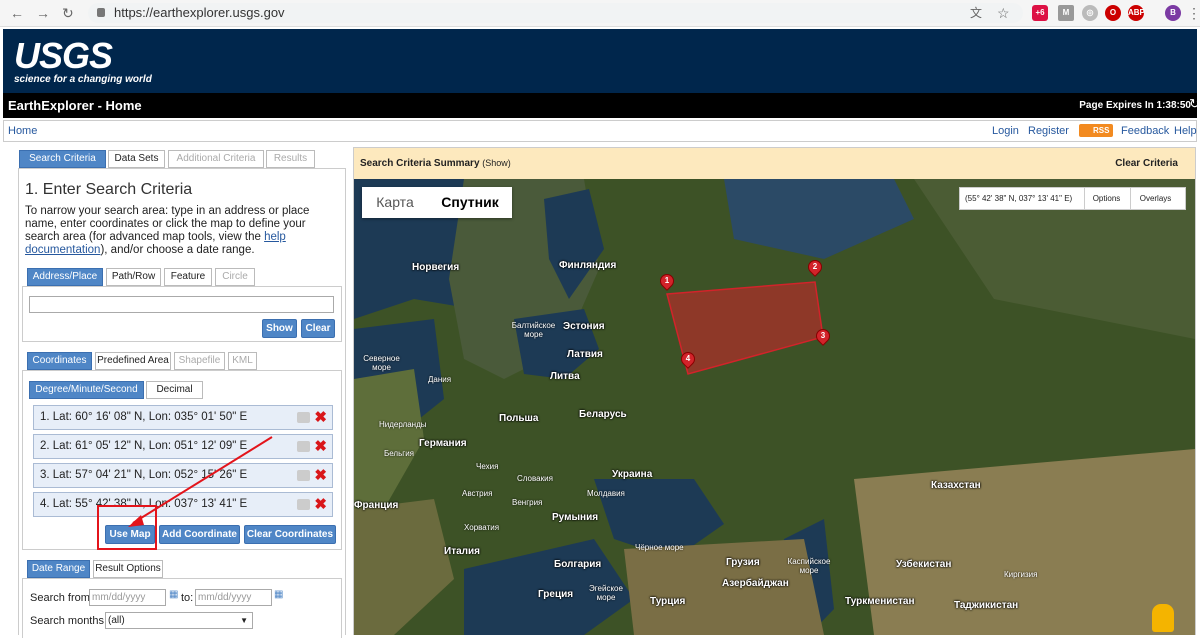  I want to click on page-title: EarthExplorer - Home, so click(75, 105).